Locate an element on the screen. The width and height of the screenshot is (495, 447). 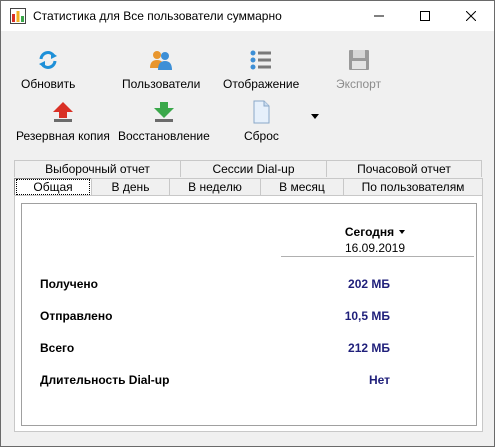
minimize-icon is located at coordinates (379, 16).